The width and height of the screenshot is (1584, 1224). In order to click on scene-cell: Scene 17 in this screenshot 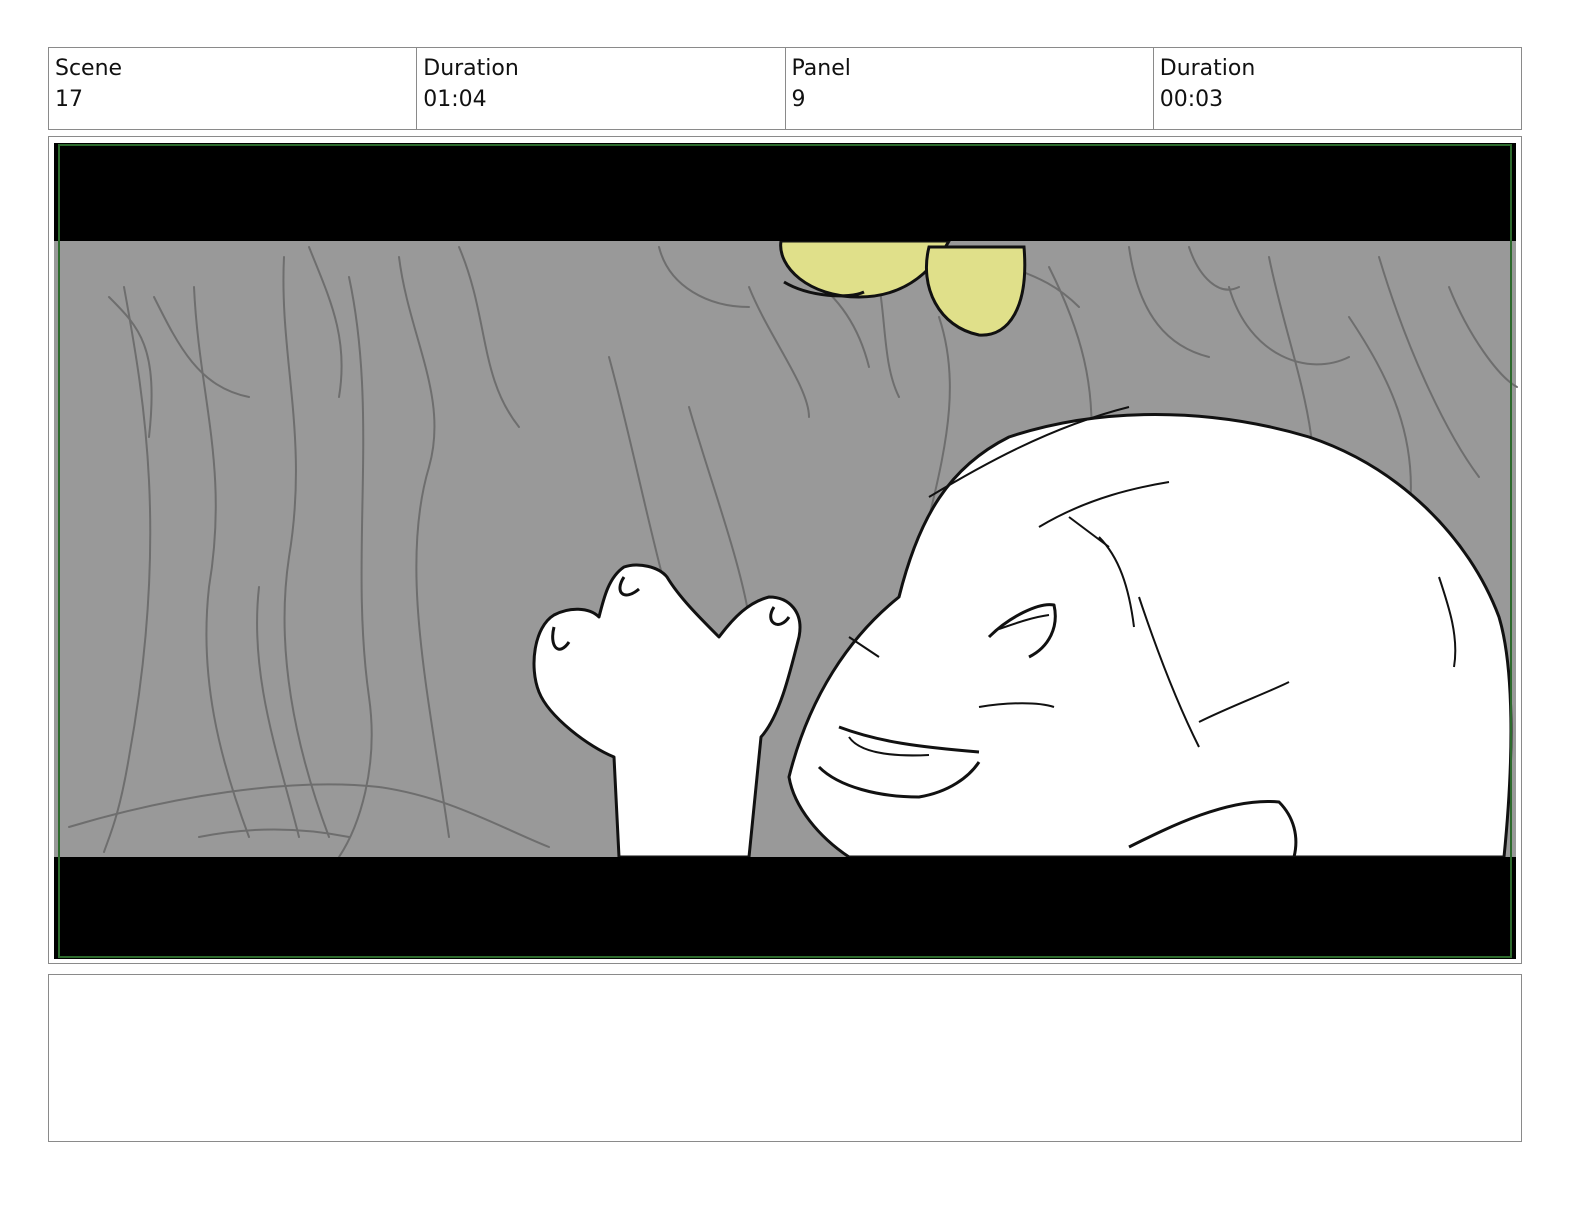, I will do `click(233, 88)`.